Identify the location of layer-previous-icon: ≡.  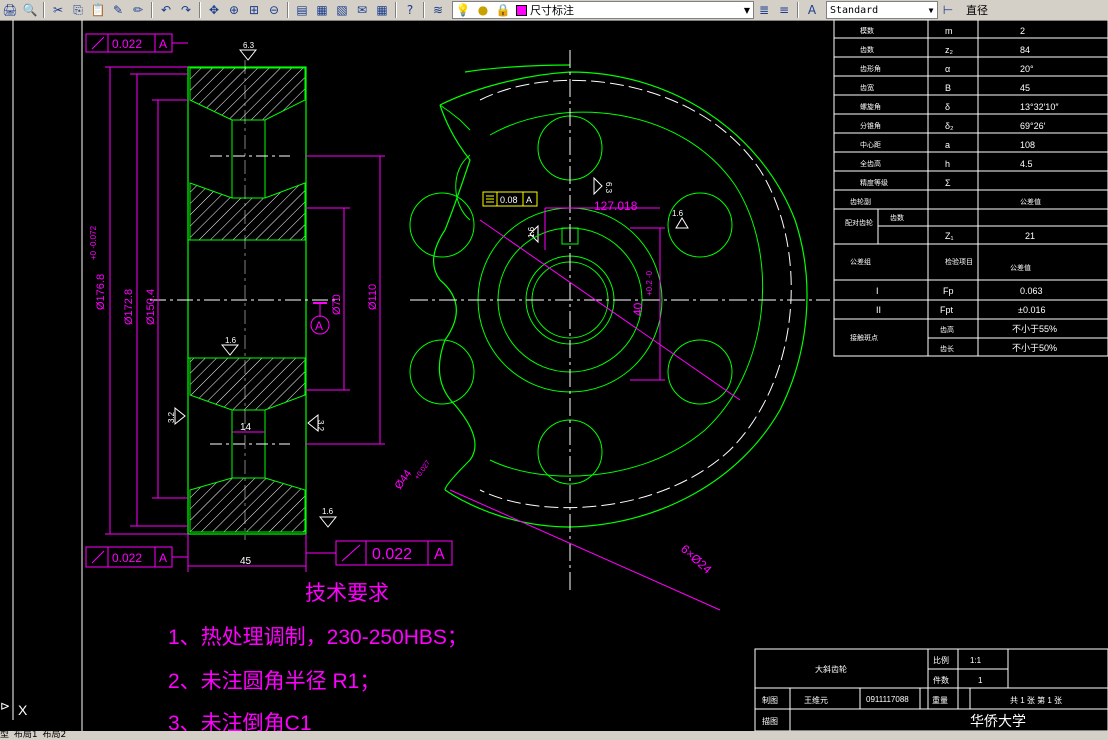
(784, 10).